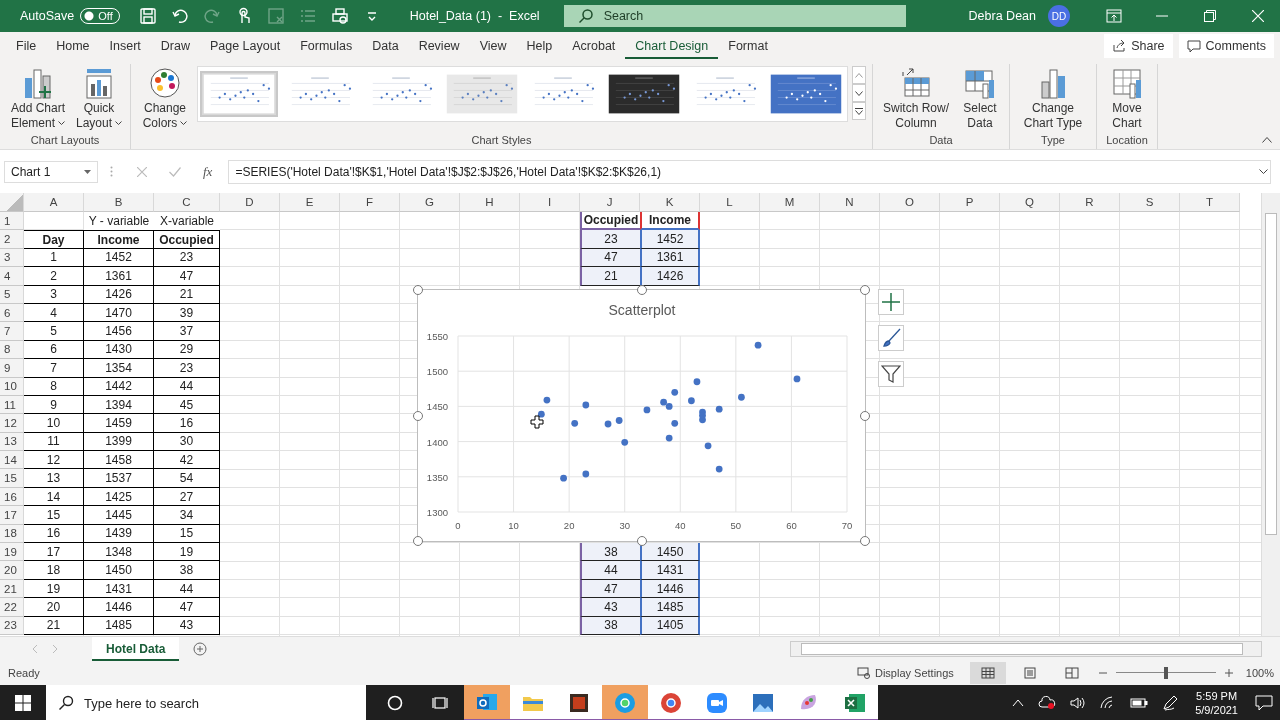  I want to click on add-sheet-icon, so click(200, 649).